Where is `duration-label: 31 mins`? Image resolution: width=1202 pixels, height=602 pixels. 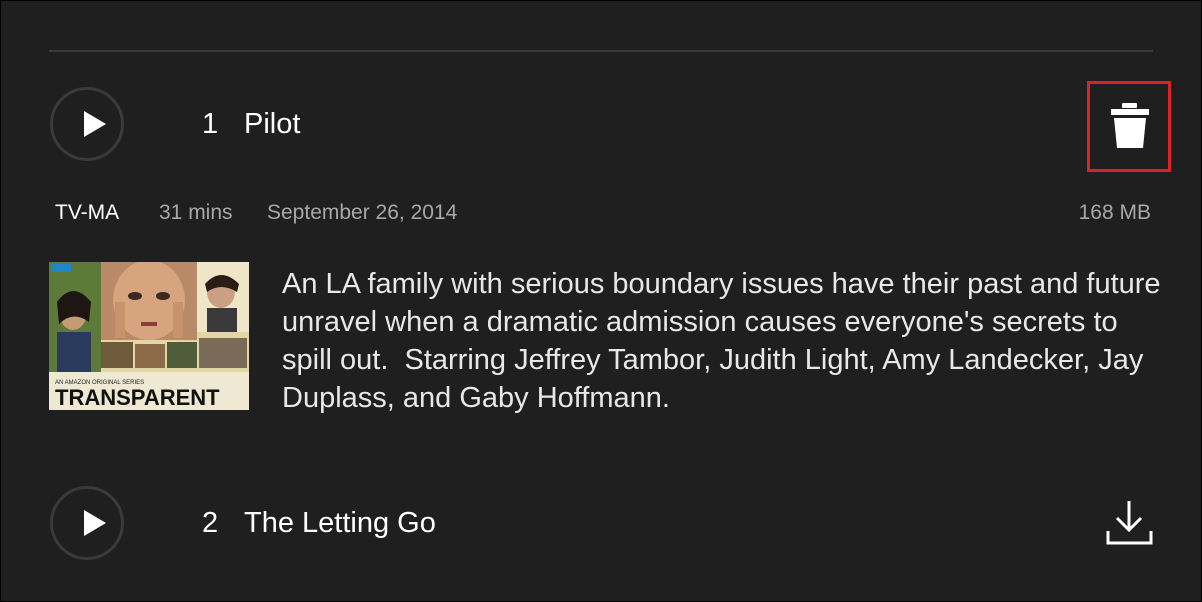 duration-label: 31 mins is located at coordinates (196, 212).